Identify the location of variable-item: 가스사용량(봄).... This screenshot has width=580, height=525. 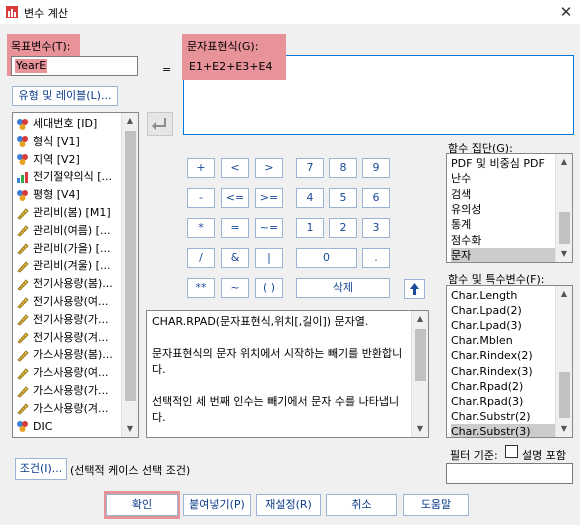
(64, 354).